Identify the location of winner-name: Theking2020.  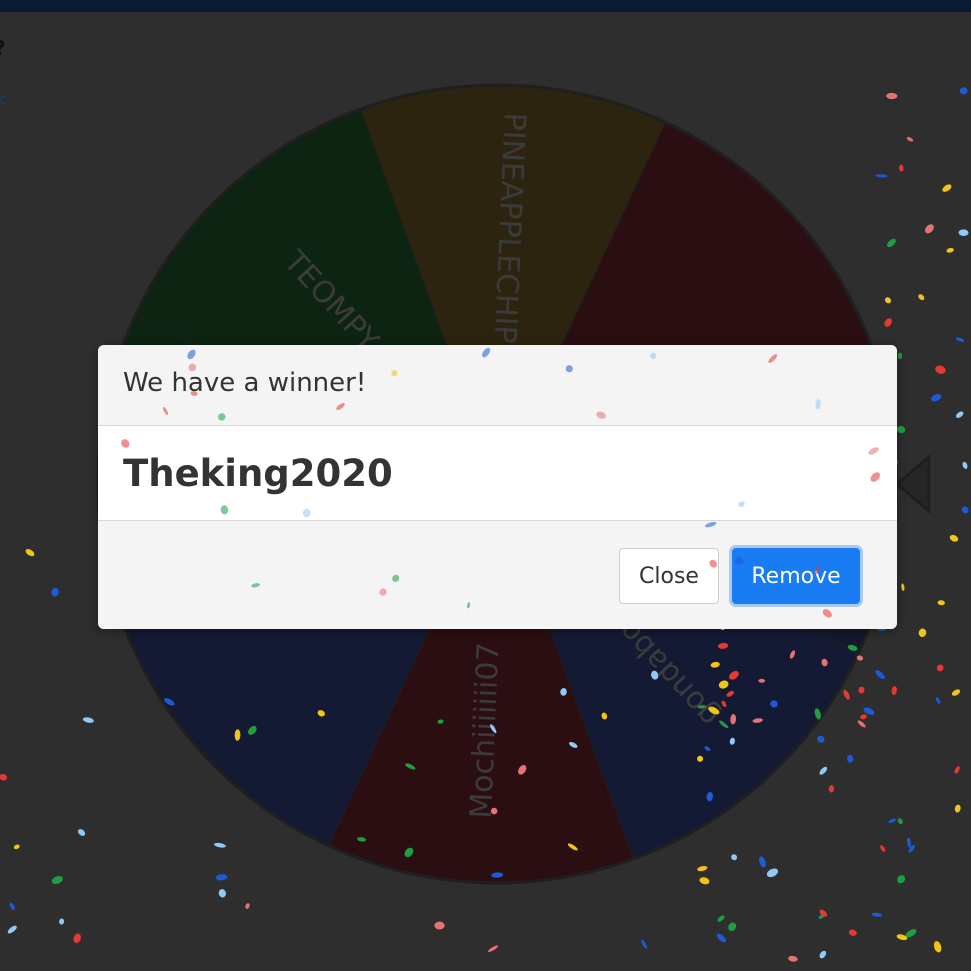
(258, 473).